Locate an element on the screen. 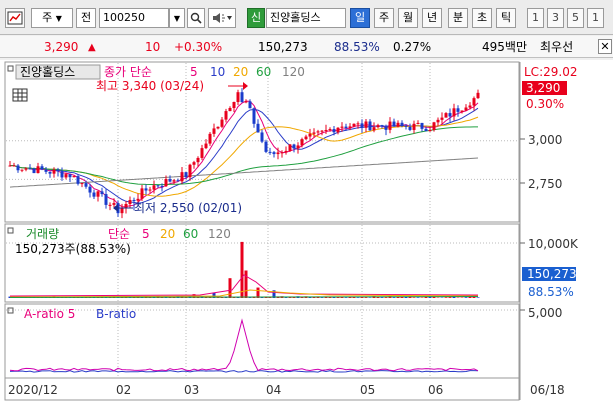  period-tab-second: 초 is located at coordinates (482, 18).